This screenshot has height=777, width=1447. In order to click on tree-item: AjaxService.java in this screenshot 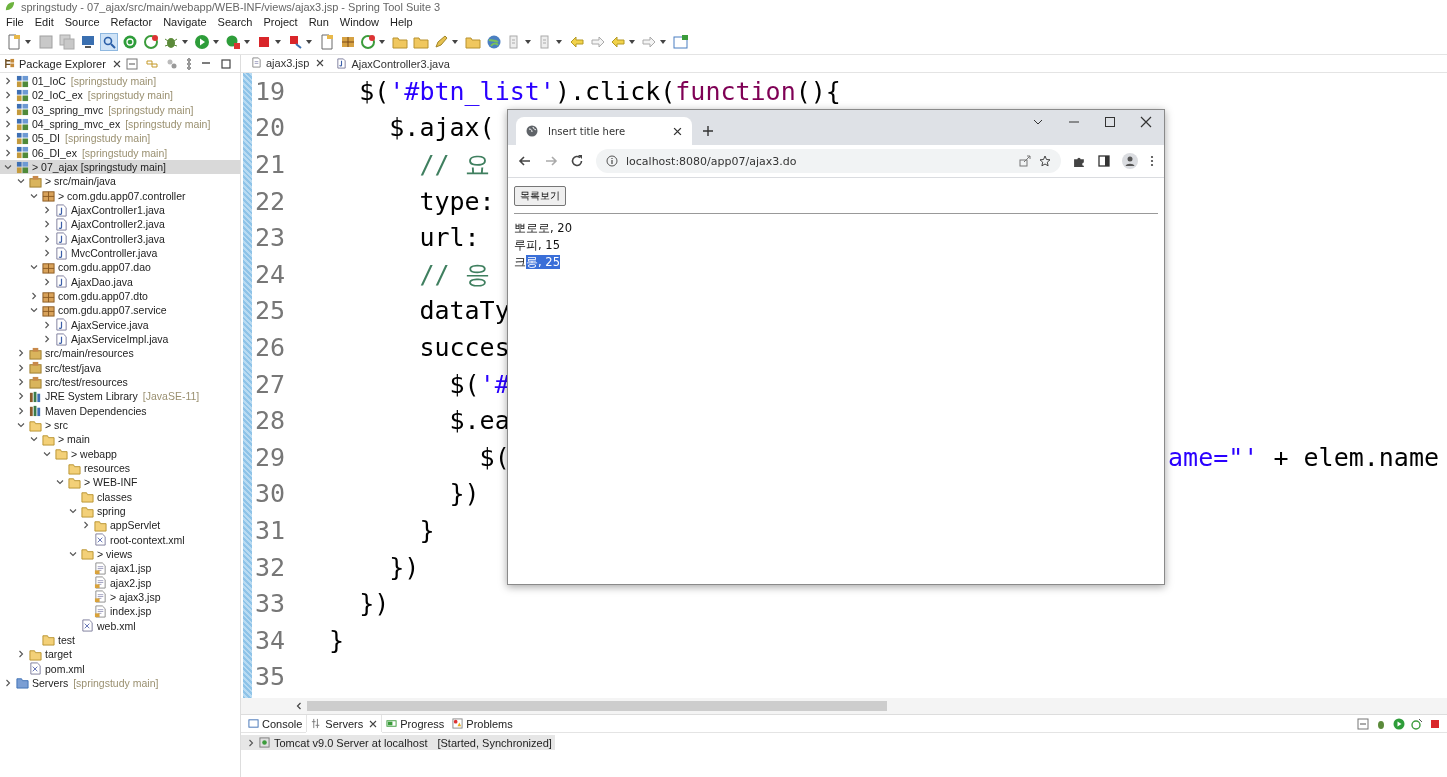, I will do `click(120, 324)`.